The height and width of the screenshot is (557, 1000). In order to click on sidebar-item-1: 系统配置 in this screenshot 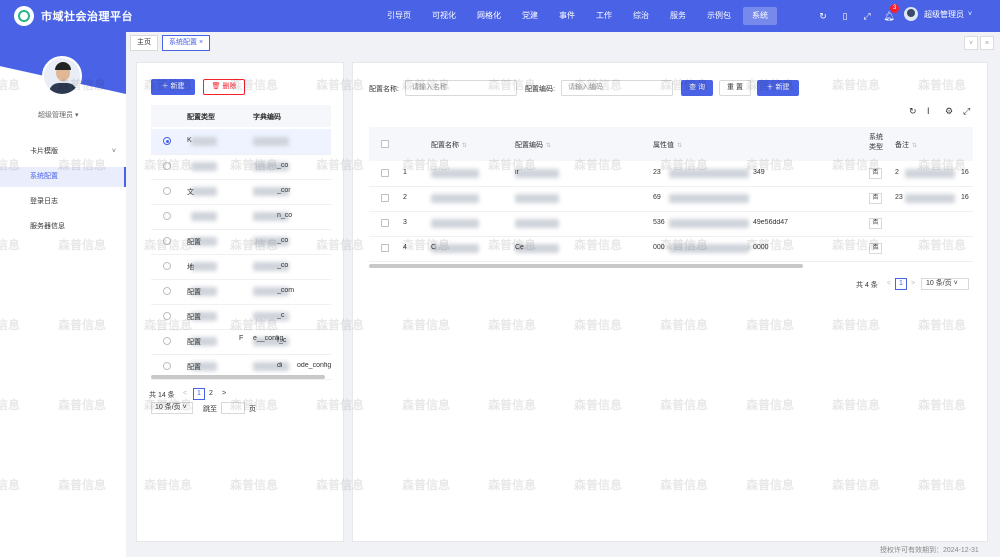, I will do `click(63, 177)`.